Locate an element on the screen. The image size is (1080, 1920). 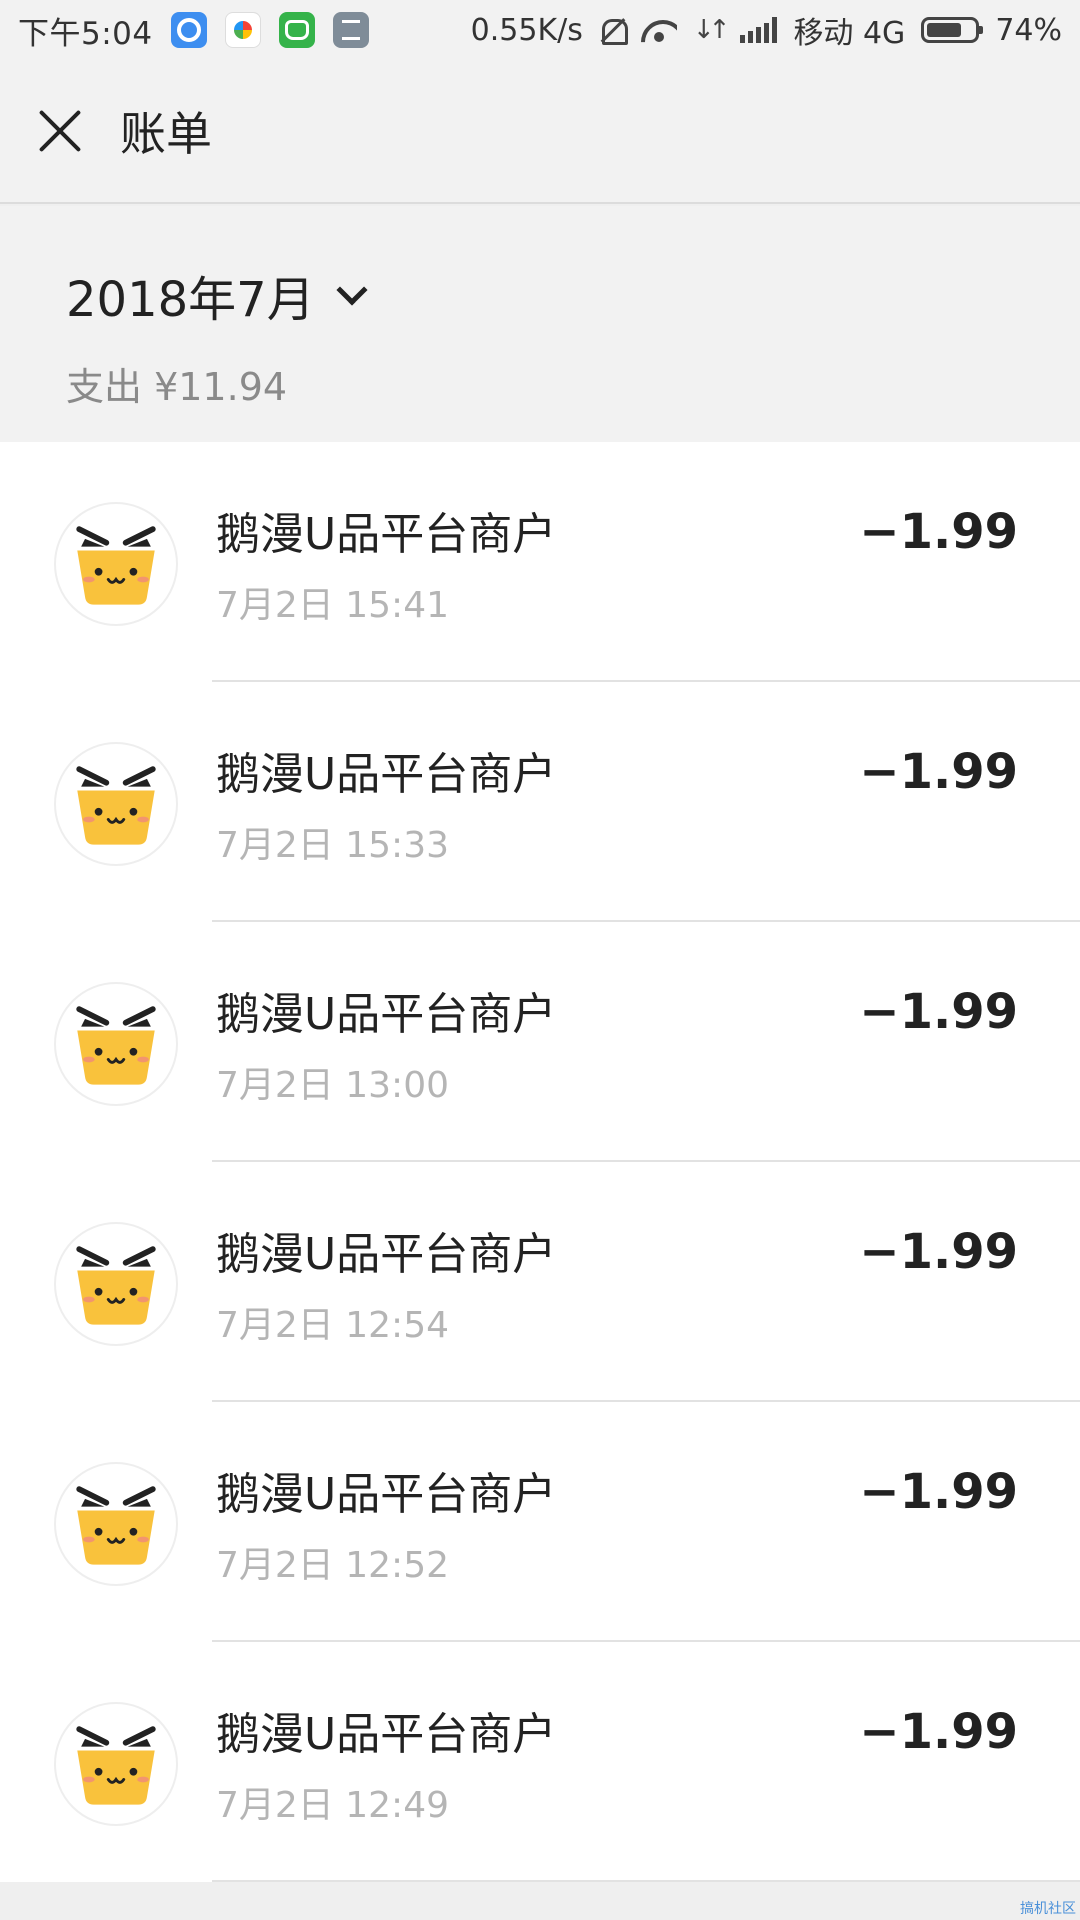
battery-percent: 74% is located at coordinates (1028, 30).